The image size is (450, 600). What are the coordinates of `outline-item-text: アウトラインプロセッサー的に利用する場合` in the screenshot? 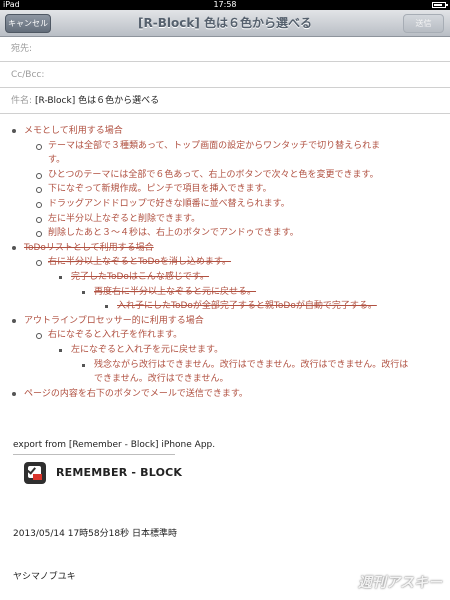 It's located at (114, 320).